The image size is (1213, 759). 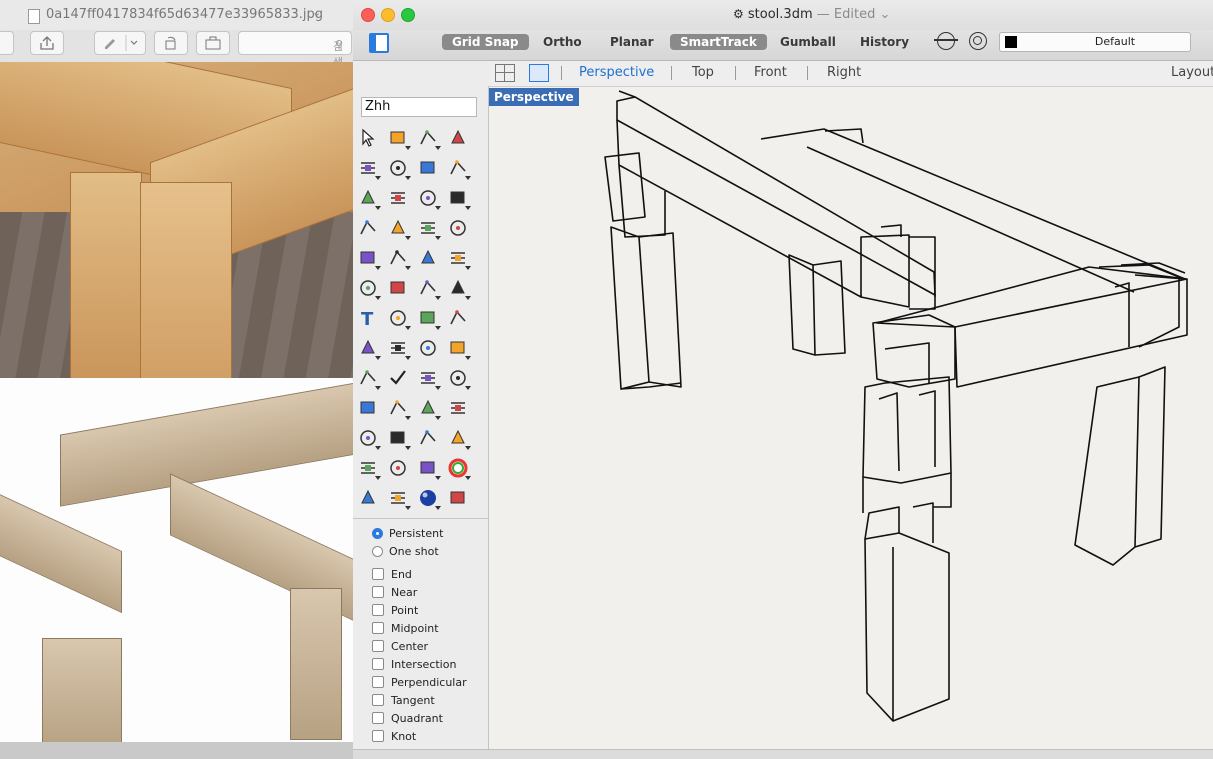 What do you see at coordinates (429, 468) in the screenshot?
I see `material-icon` at bounding box center [429, 468].